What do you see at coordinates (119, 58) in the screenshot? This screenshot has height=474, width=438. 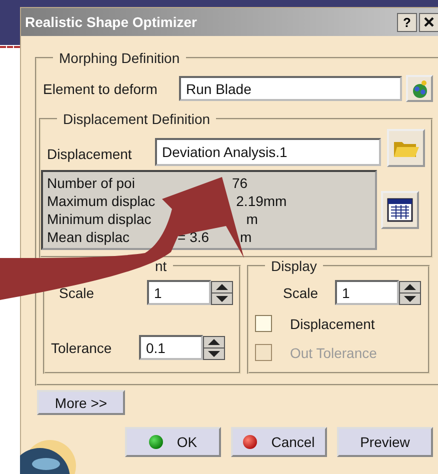 I see `group-legend: Morphing Definition` at bounding box center [119, 58].